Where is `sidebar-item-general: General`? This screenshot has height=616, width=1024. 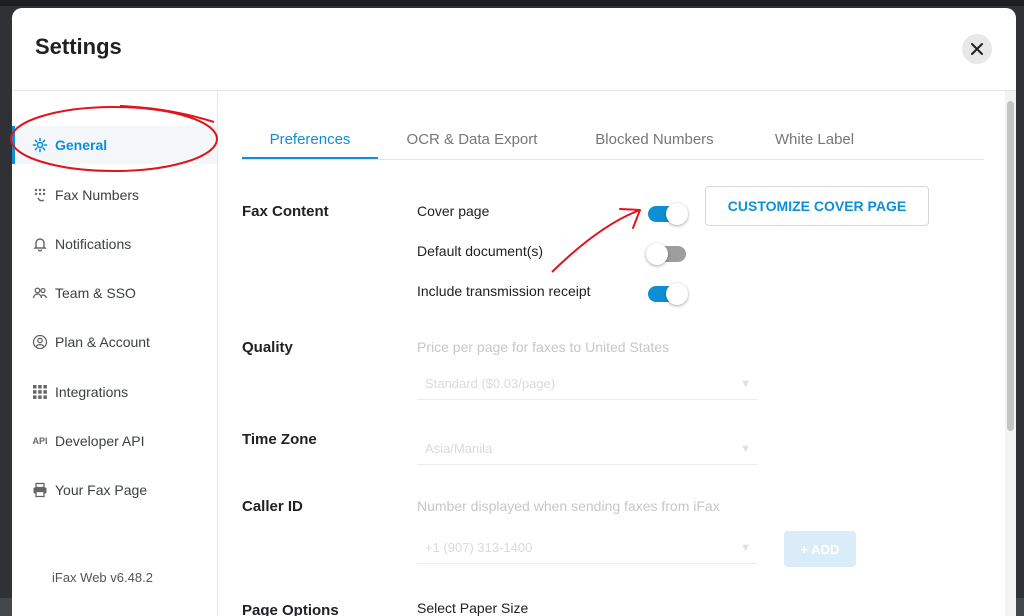 sidebar-item-general: General is located at coordinates (114, 145).